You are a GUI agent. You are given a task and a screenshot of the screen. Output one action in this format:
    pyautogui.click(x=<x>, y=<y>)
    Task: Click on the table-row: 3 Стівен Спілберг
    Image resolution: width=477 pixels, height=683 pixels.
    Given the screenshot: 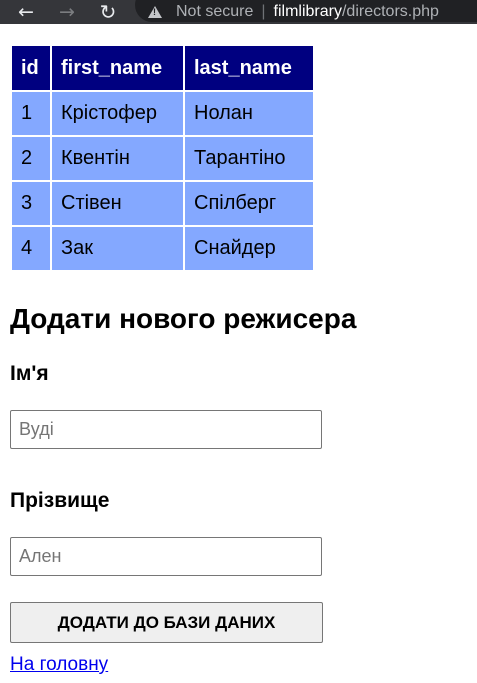 What is the action you would take?
    pyautogui.click(x=162, y=203)
    